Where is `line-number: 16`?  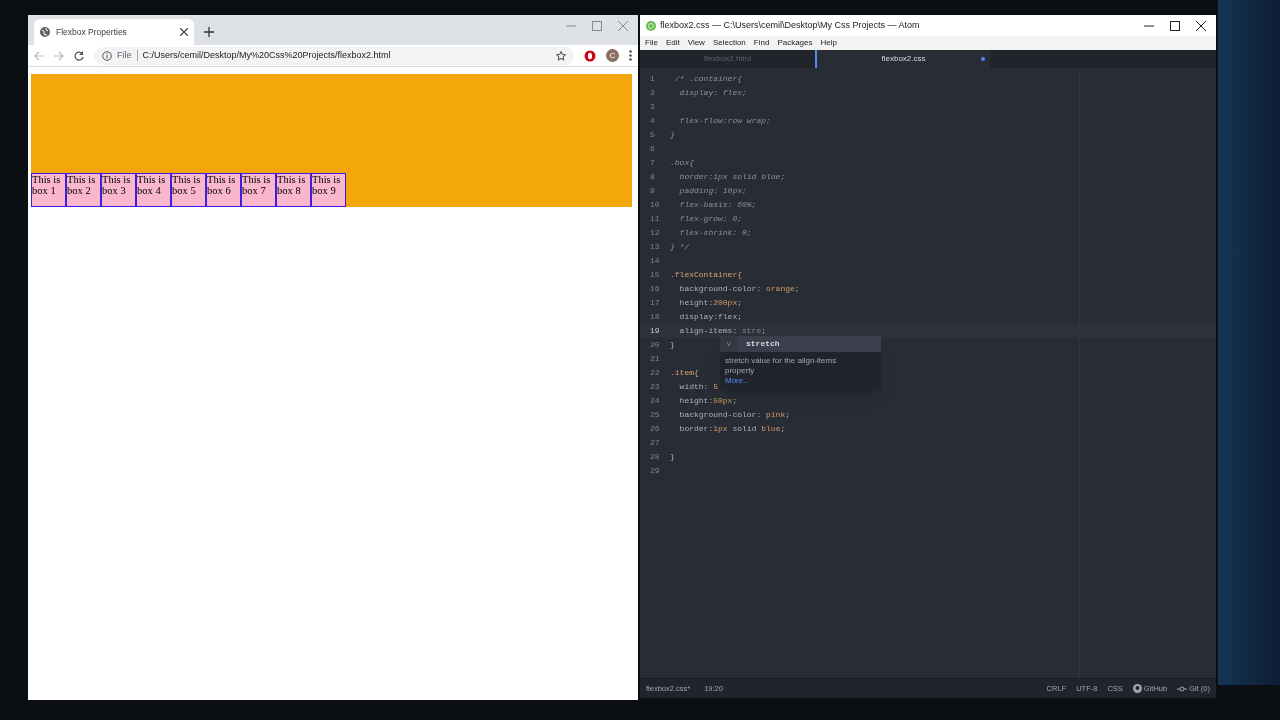
line-number: 16 is located at coordinates (655, 289).